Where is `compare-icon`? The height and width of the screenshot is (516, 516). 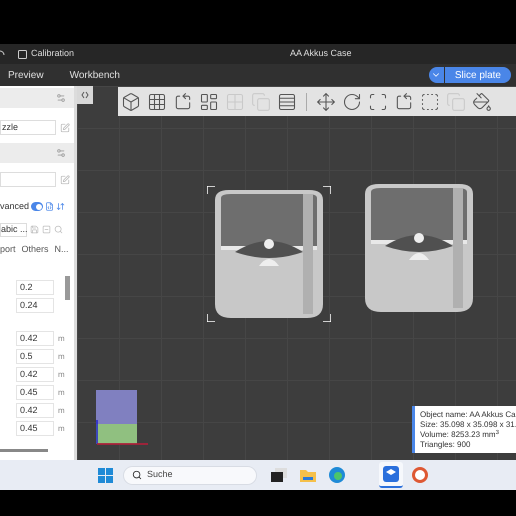
compare-icon is located at coordinates (61, 207).